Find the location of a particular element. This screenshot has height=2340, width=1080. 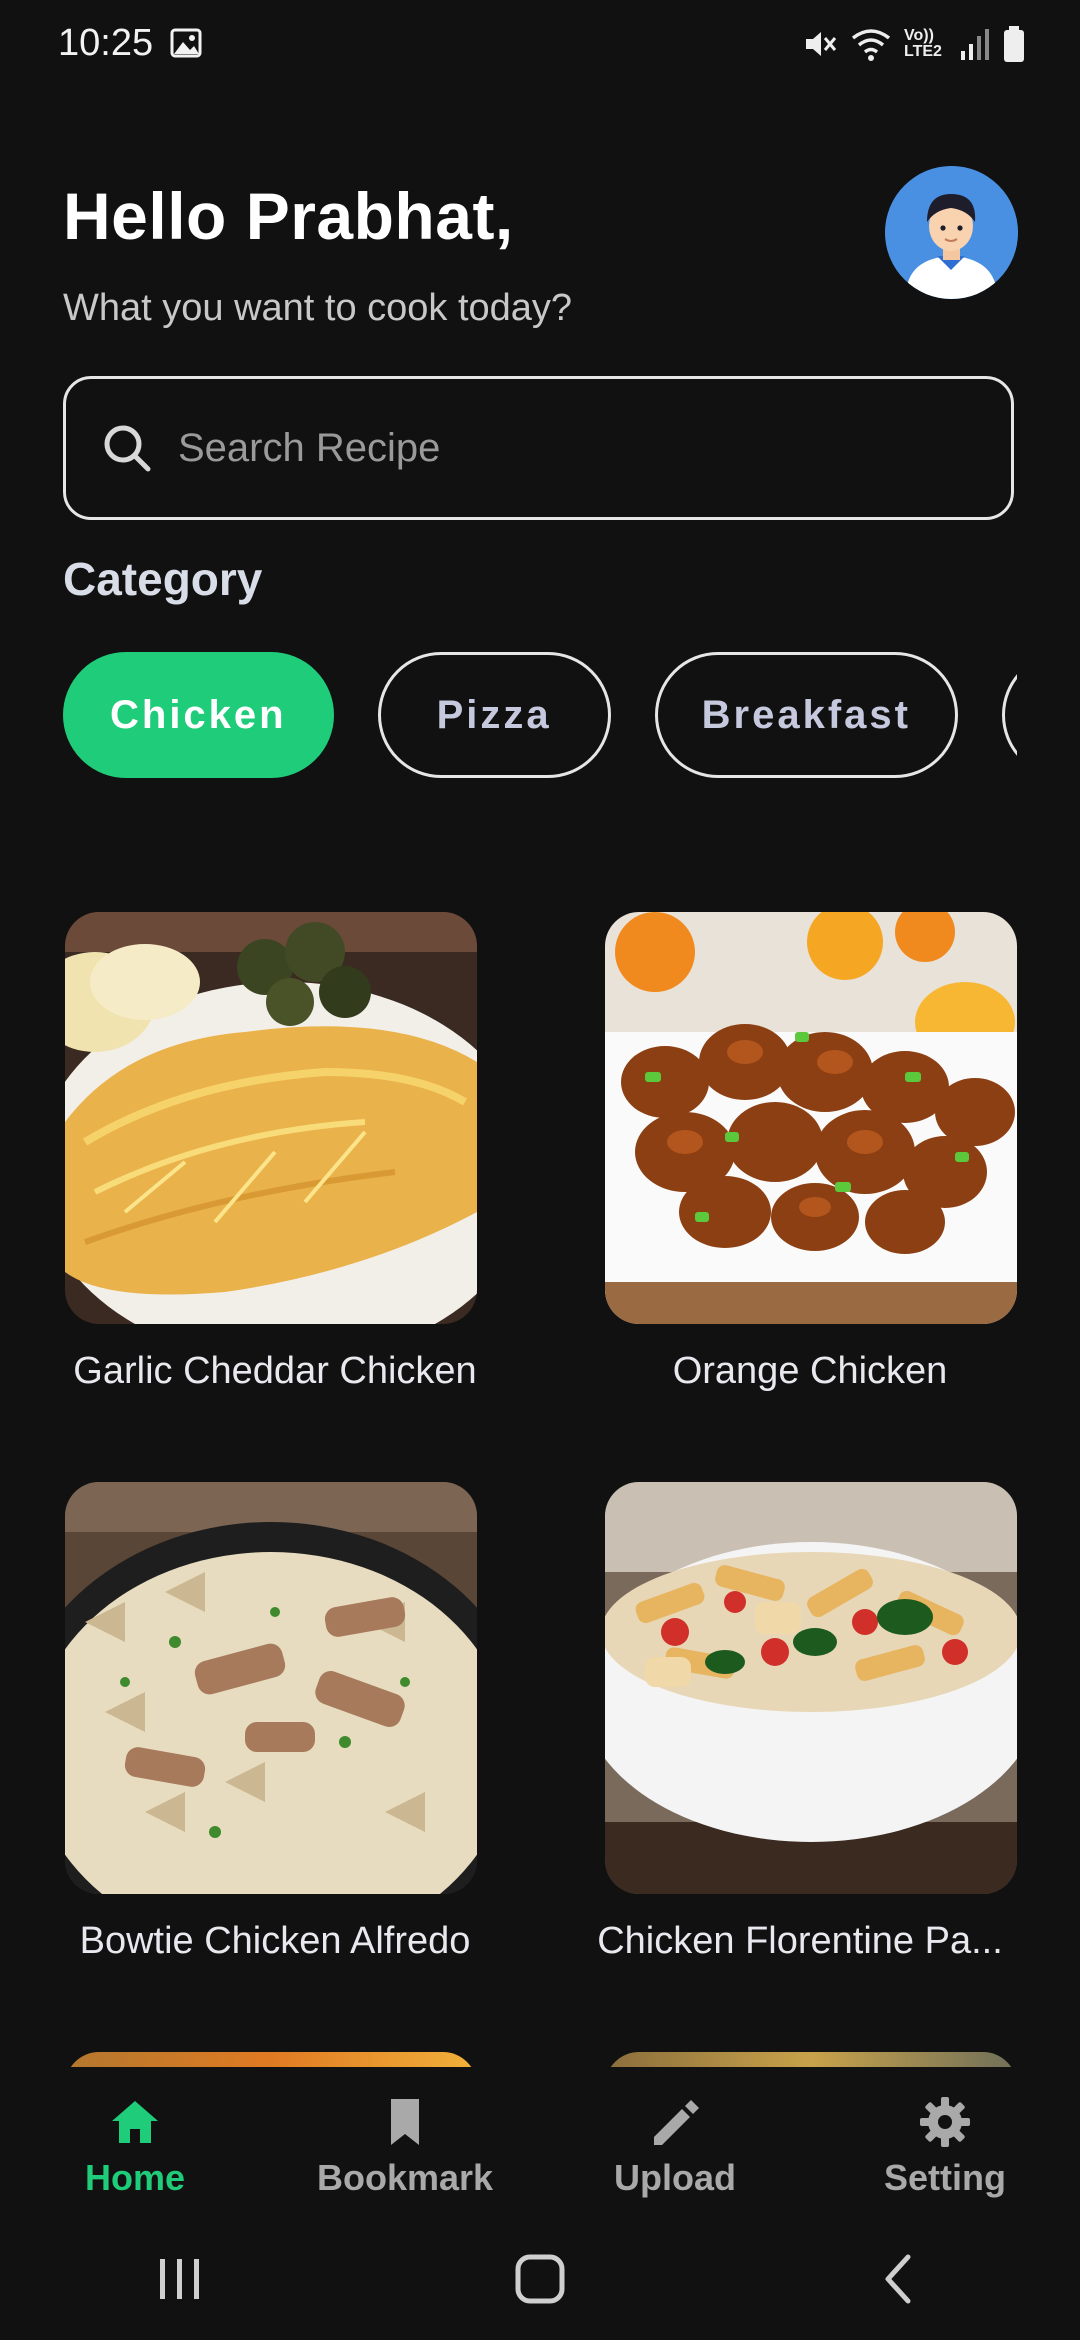

recipe-image-orange-chicken is located at coordinates (811, 1118).